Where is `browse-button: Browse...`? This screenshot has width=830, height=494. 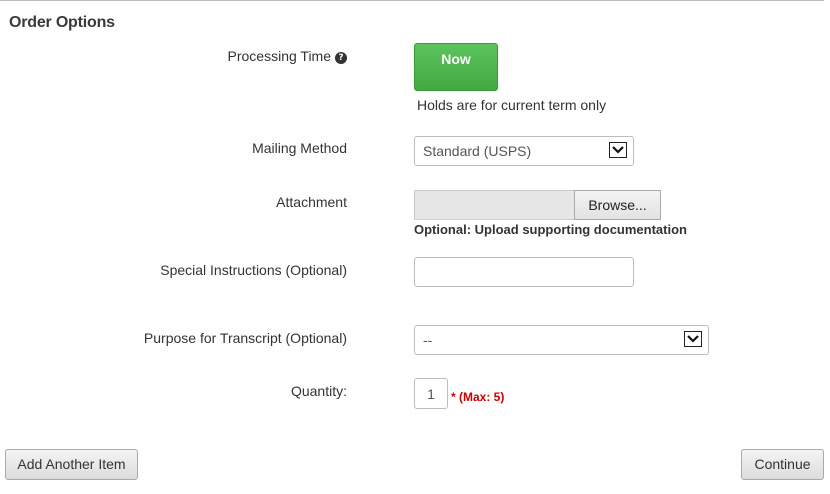
browse-button: Browse... is located at coordinates (617, 205).